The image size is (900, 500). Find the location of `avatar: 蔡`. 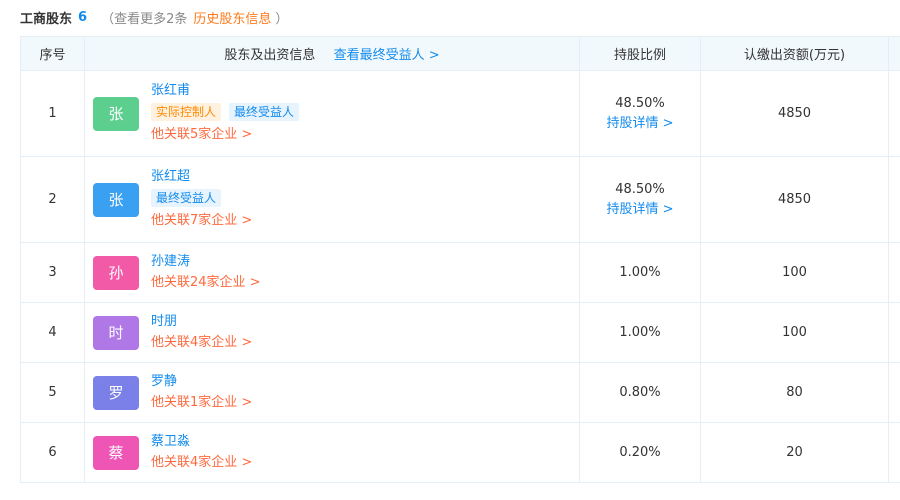

avatar: 蔡 is located at coordinates (116, 452).